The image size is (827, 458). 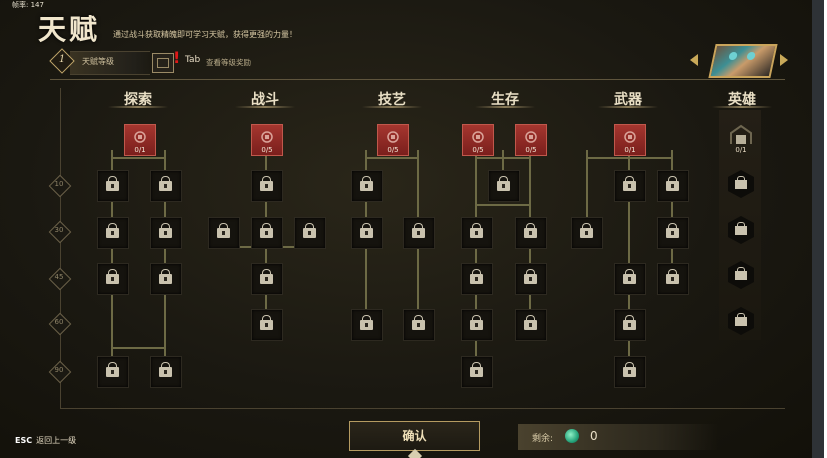 I want to click on tree-frame-bottom, so click(x=422, y=408).